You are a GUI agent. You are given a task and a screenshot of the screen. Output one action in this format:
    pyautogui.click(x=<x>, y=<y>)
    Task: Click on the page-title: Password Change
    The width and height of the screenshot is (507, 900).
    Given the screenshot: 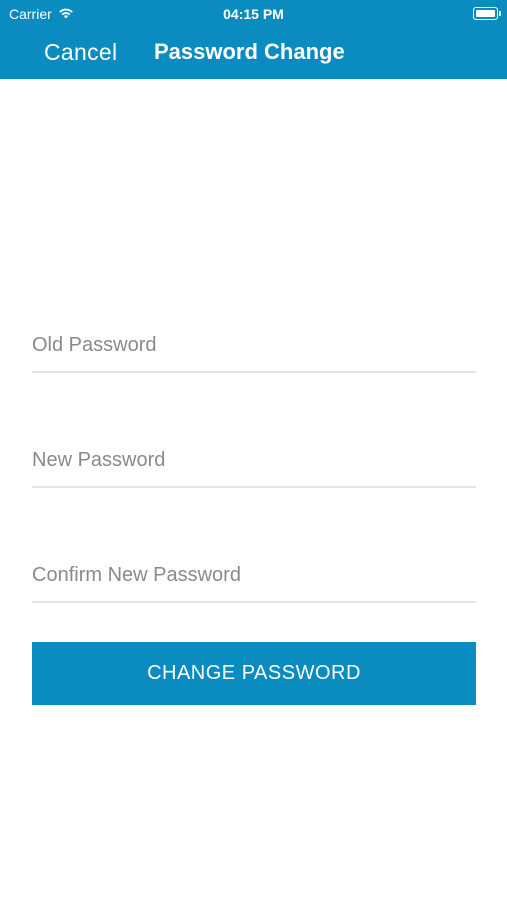 What is the action you would take?
    pyautogui.click(x=249, y=51)
    